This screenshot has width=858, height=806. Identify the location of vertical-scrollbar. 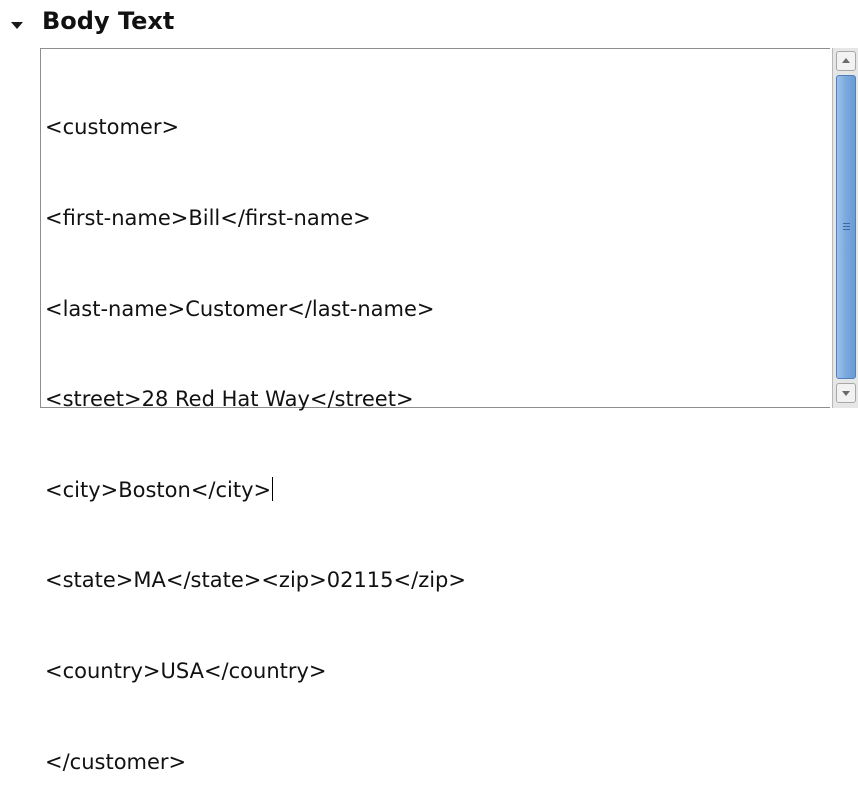
(845, 228).